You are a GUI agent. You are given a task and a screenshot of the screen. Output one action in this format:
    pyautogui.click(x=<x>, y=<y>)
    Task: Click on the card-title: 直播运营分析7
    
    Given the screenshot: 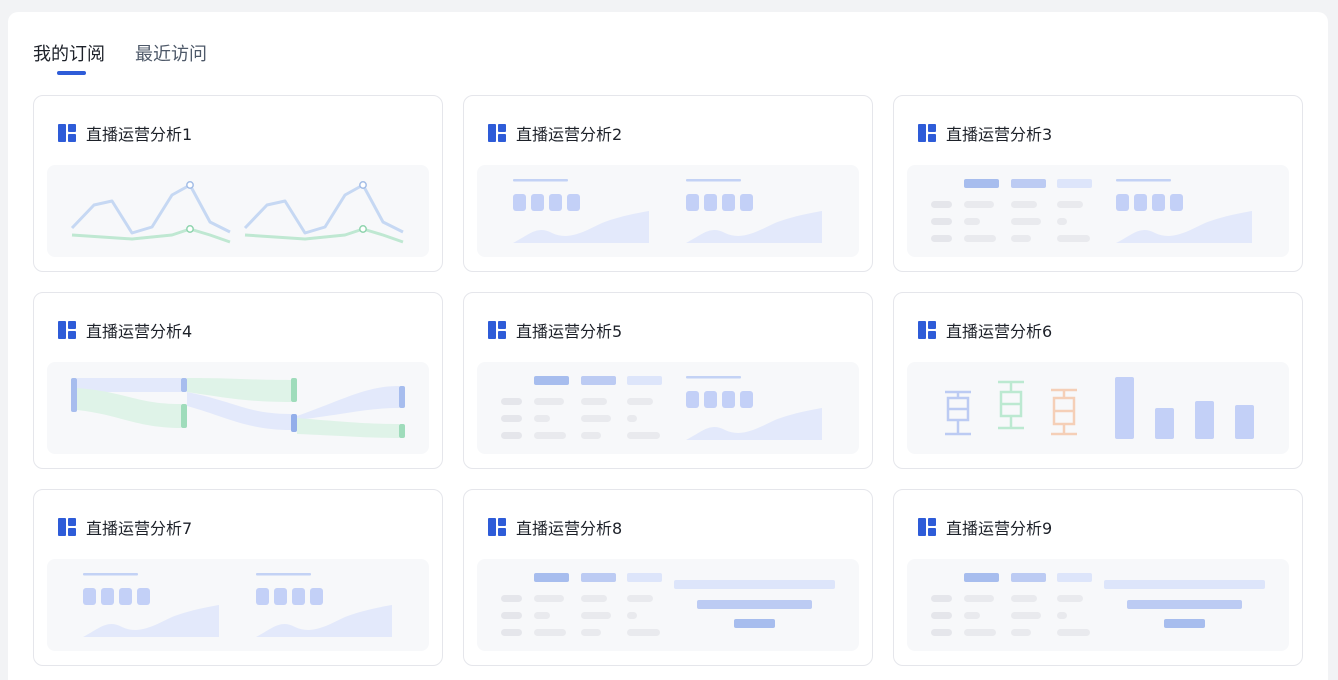 What is the action you would take?
    pyautogui.click(x=139, y=528)
    